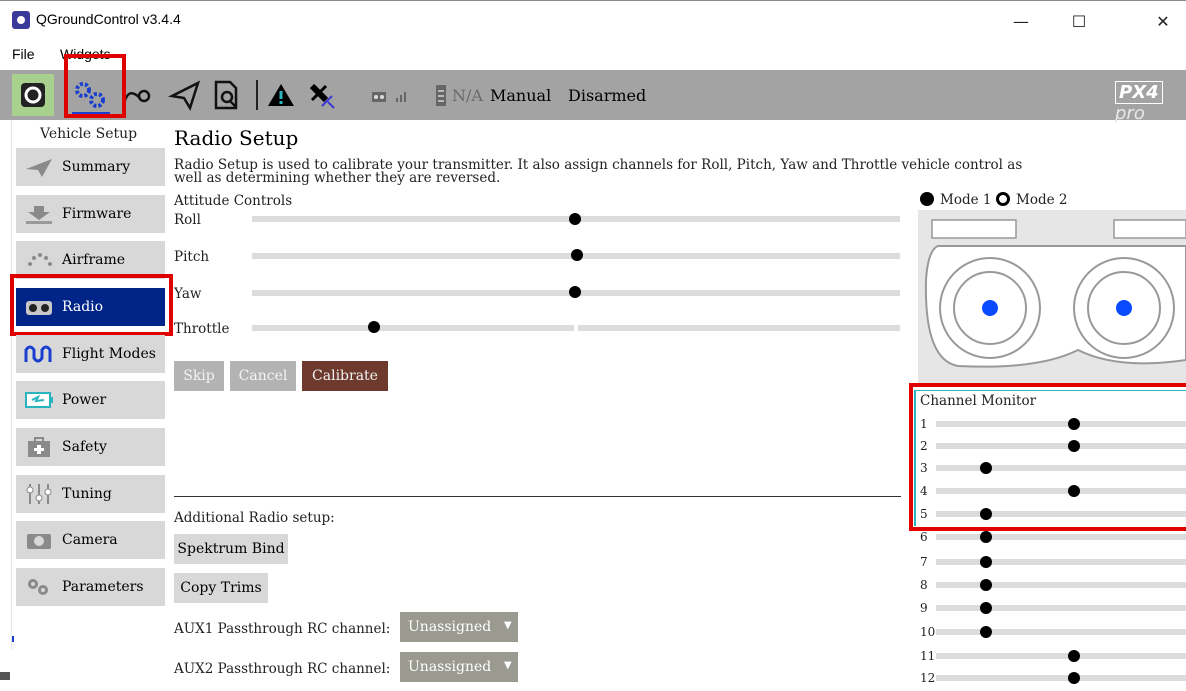  Describe the element at coordinates (109, 354) in the screenshot. I see `sidebar-item-label: Flight Modes` at that location.